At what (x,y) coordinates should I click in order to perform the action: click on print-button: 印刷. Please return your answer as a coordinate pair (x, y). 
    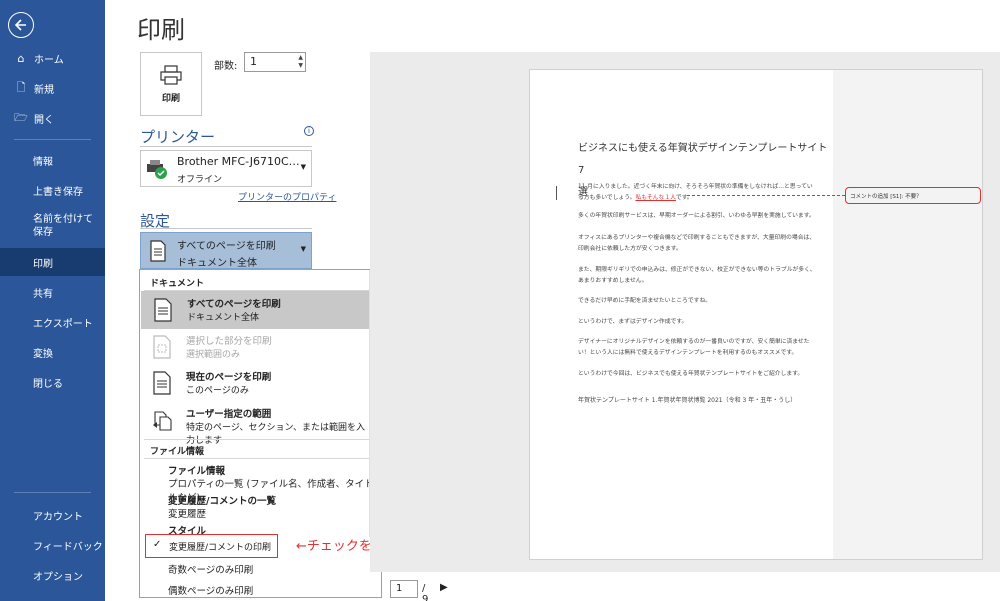
    Looking at the image, I should click on (171, 84).